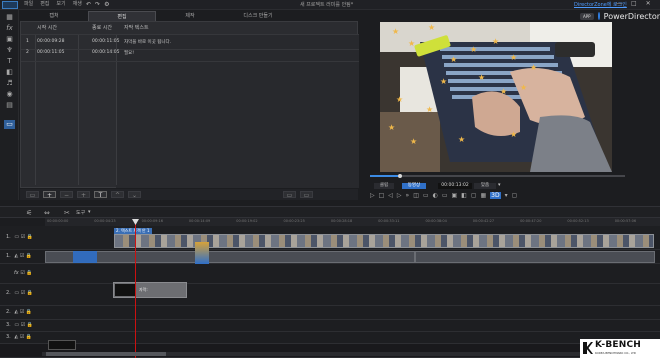 The height and width of the screenshot is (358, 660). Describe the element at coordinates (306, 195) in the screenshot. I see `close-subtitle-room-button: ▭` at that location.